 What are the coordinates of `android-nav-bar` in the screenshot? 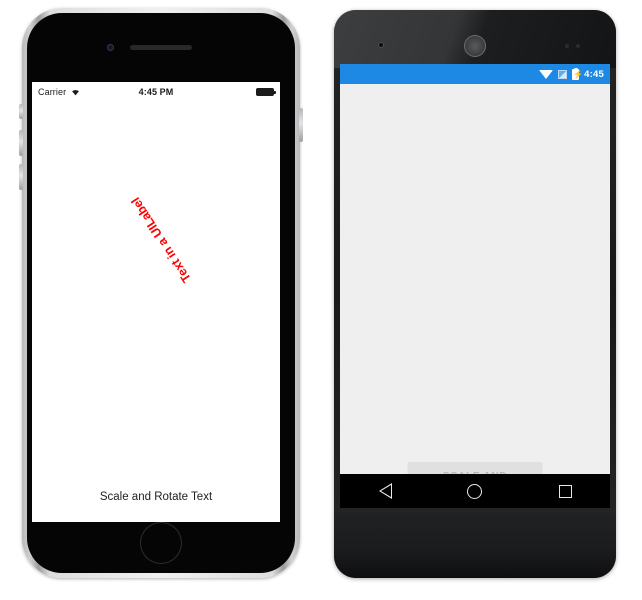 It's located at (475, 491).